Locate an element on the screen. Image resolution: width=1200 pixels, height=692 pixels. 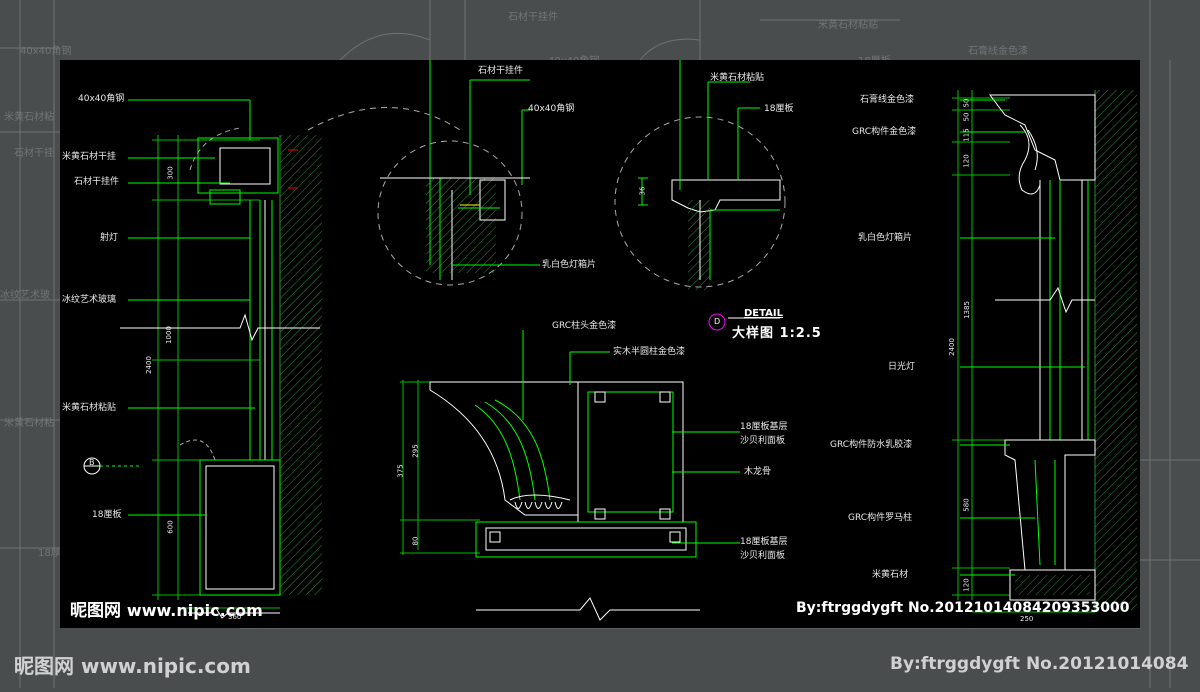
bg-label: 石膏线金色漆 is located at coordinates (998, 51).